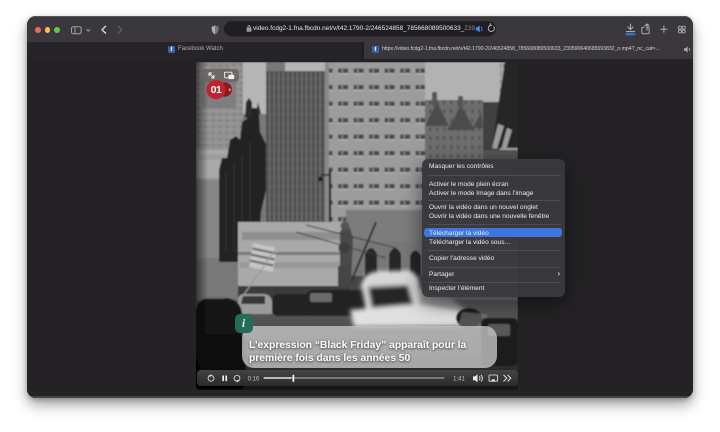 Image resolution: width=720 pixels, height=432 pixels. What do you see at coordinates (459, 379) in the screenshot?
I see `svg-text: 1:41` at bounding box center [459, 379].